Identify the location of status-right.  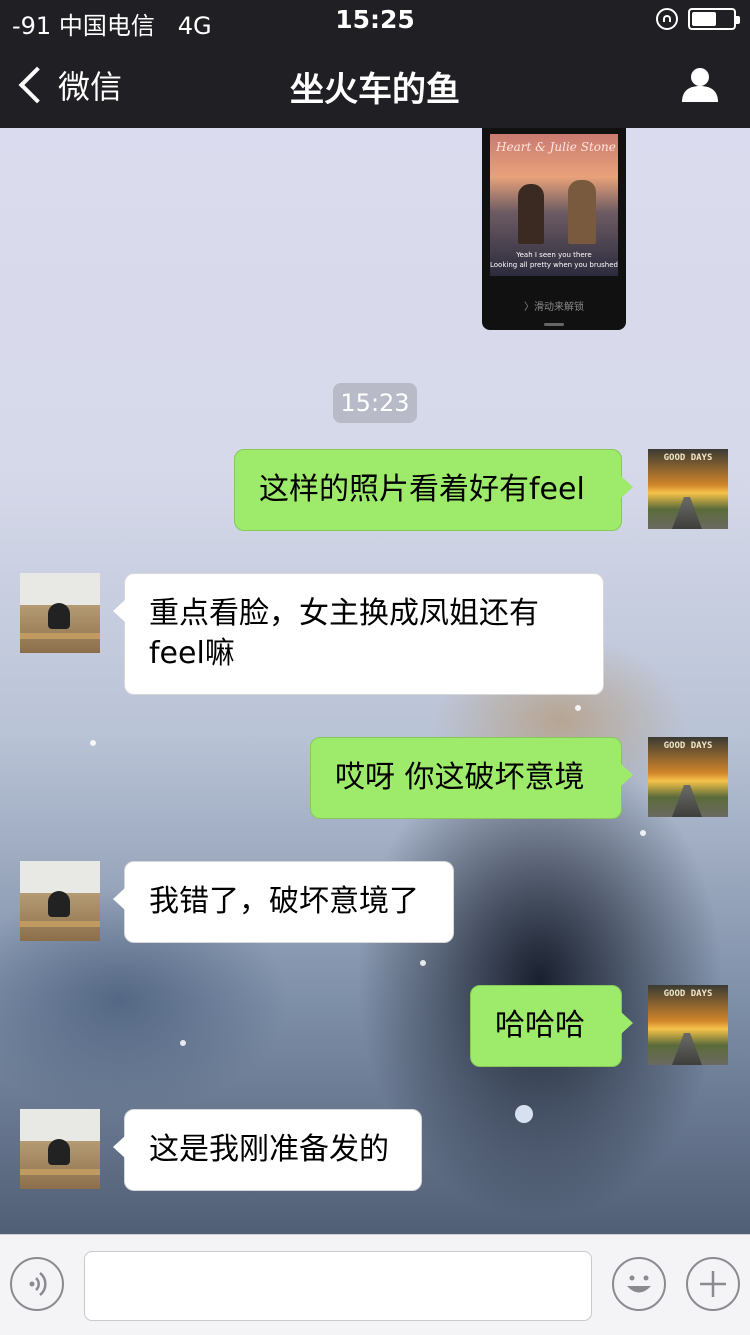
(698, 19).